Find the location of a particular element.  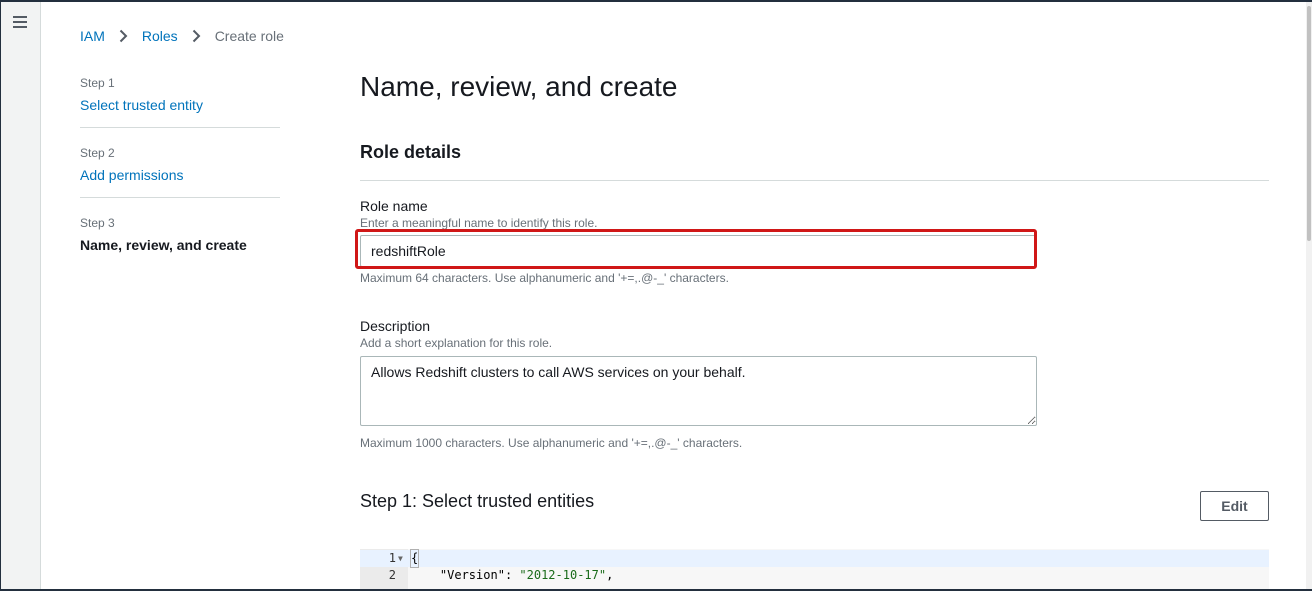

top-frame is located at coordinates (656, 1).